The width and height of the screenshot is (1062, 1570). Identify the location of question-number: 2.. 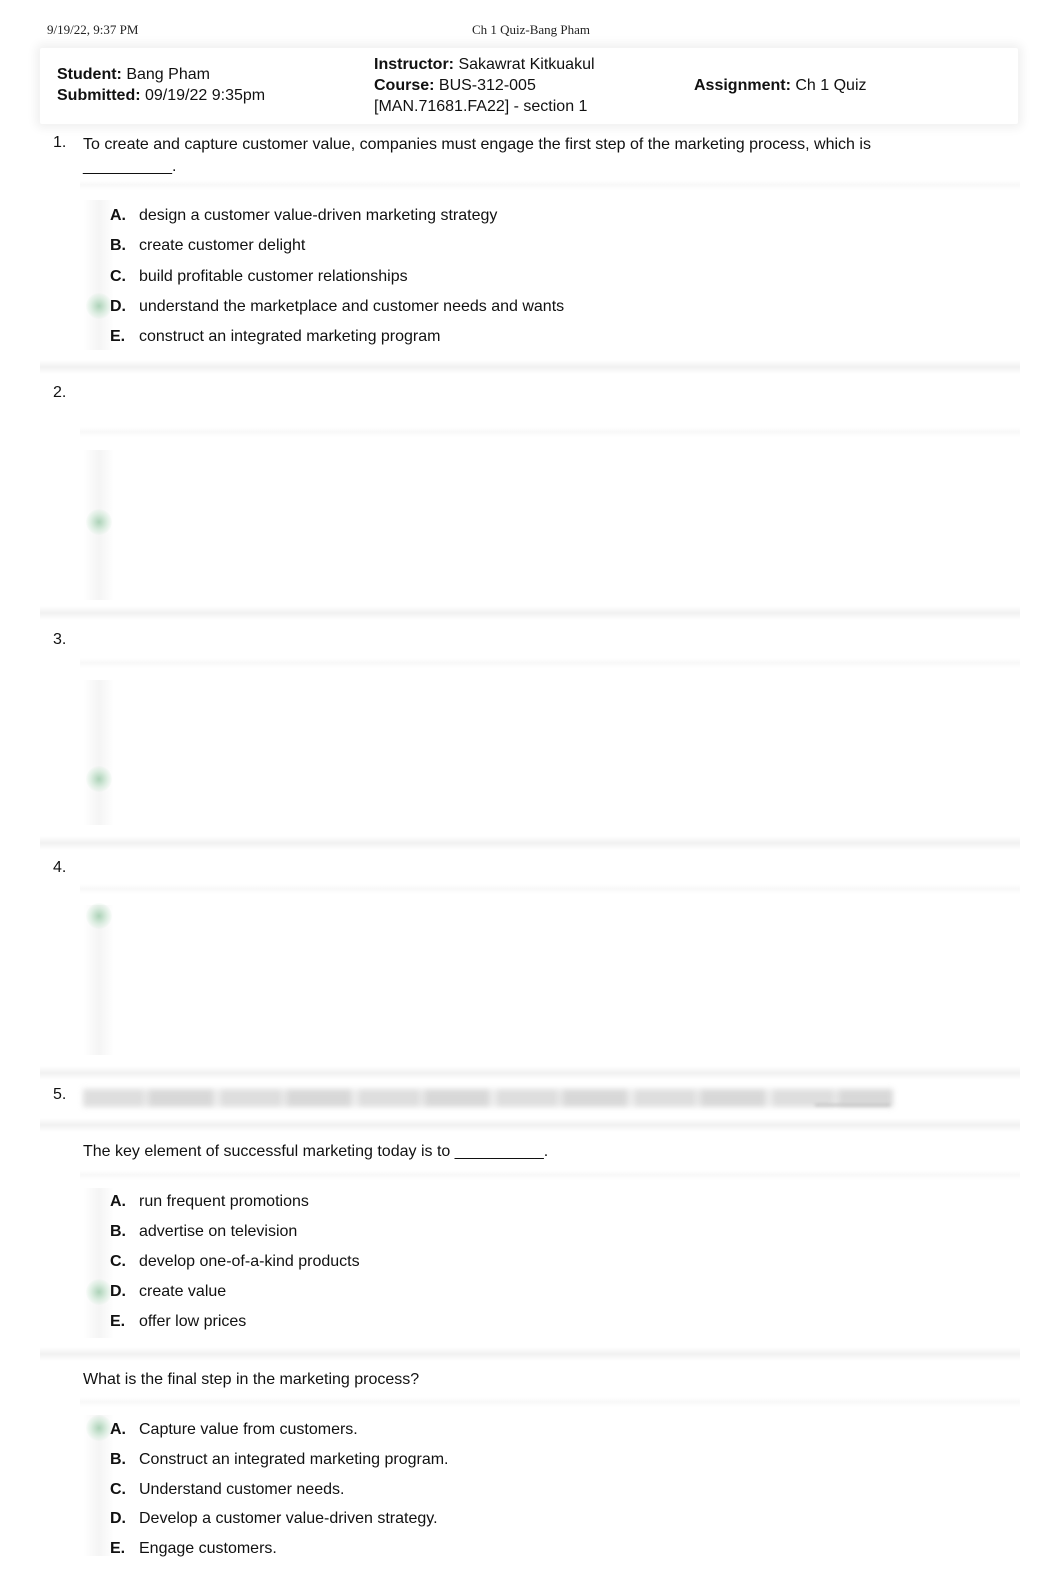
(60, 392).